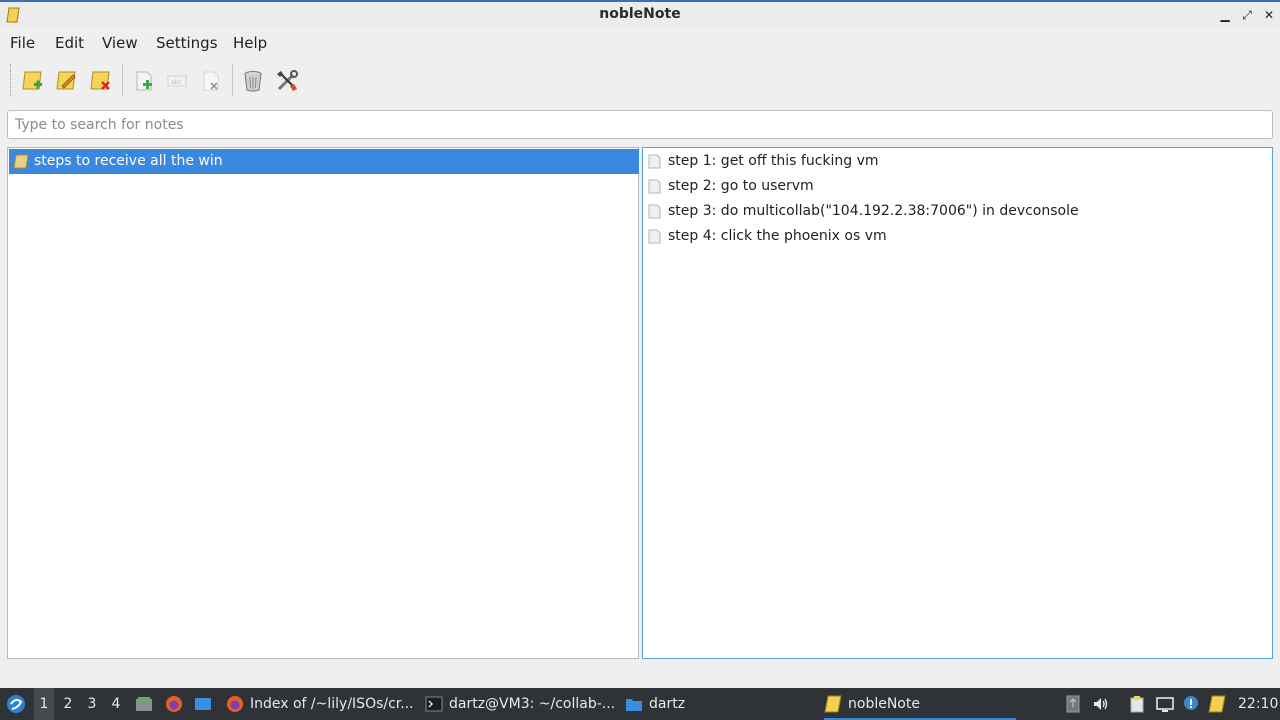  Describe the element at coordinates (203, 704) in the screenshot. I see `desktop-launcher-icon` at that location.